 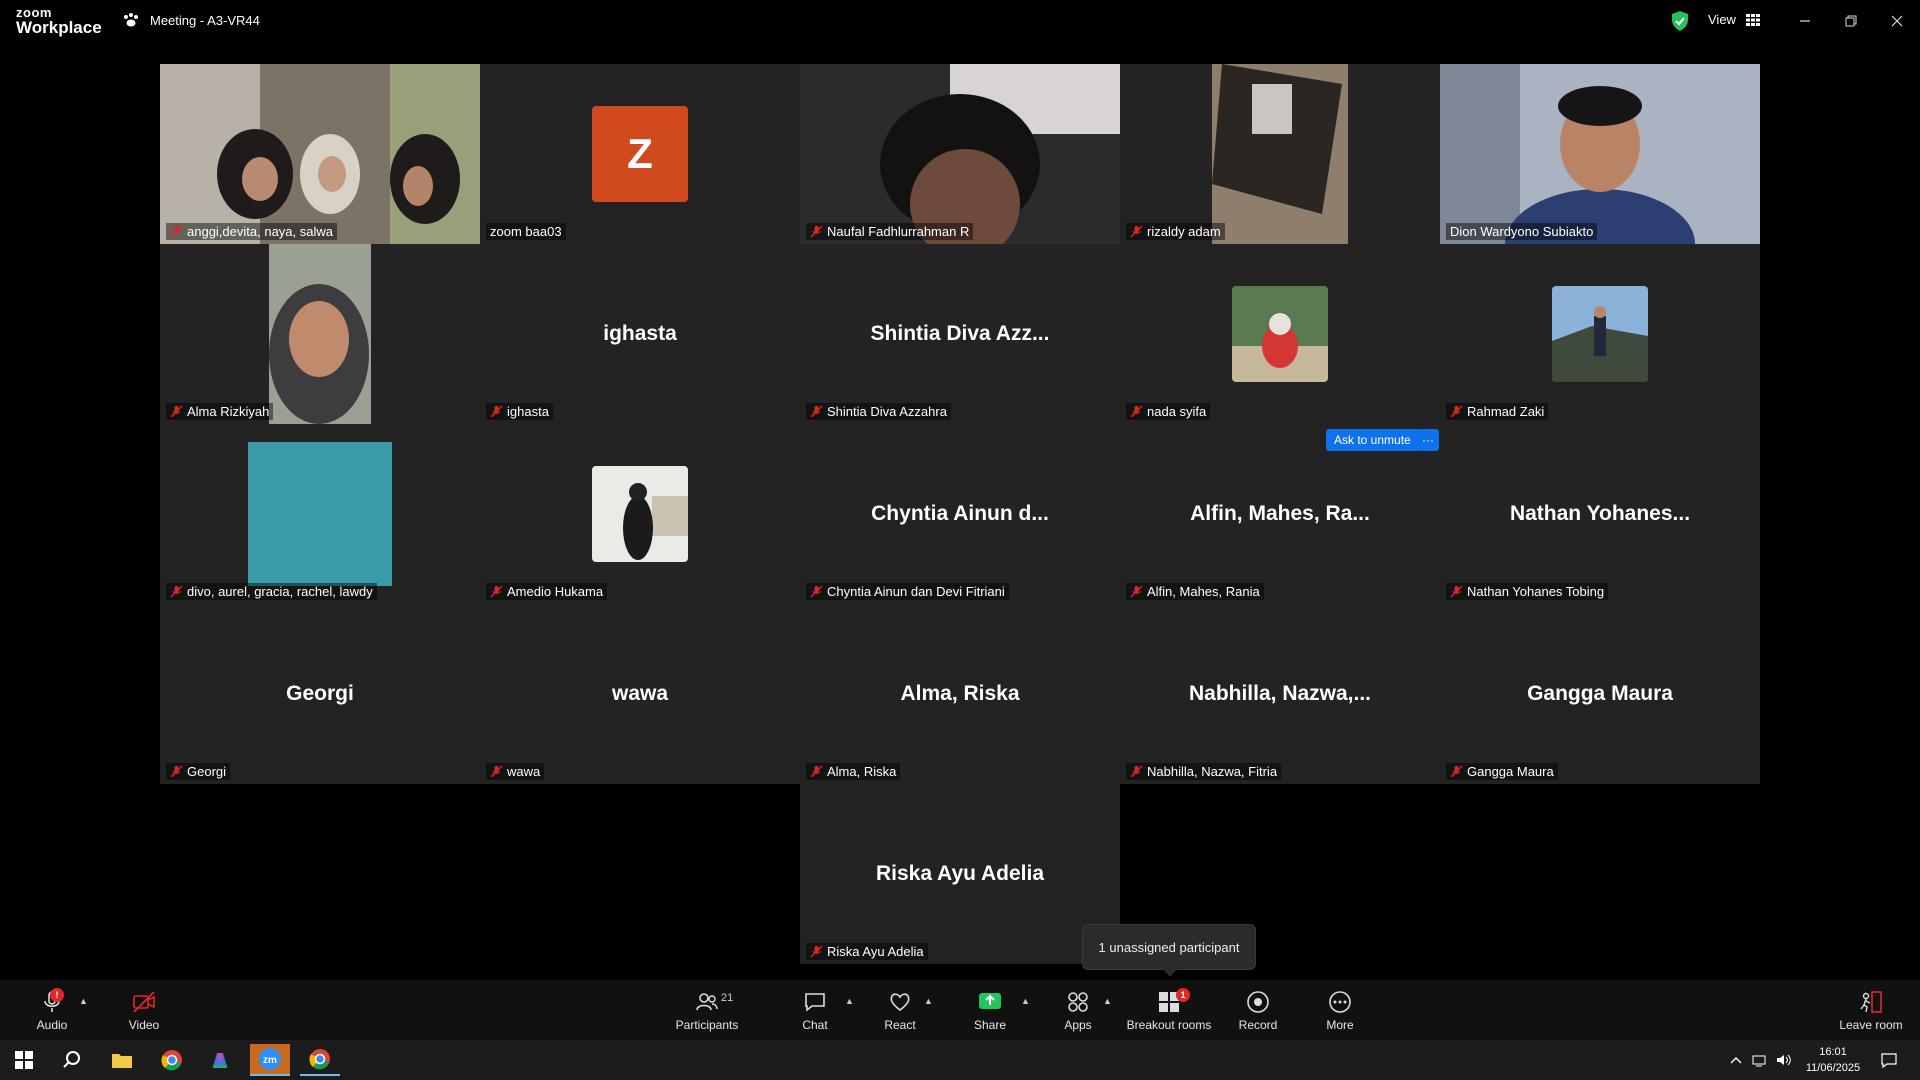 I want to click on chrome-taskbar-button, so click(x=172, y=1060).